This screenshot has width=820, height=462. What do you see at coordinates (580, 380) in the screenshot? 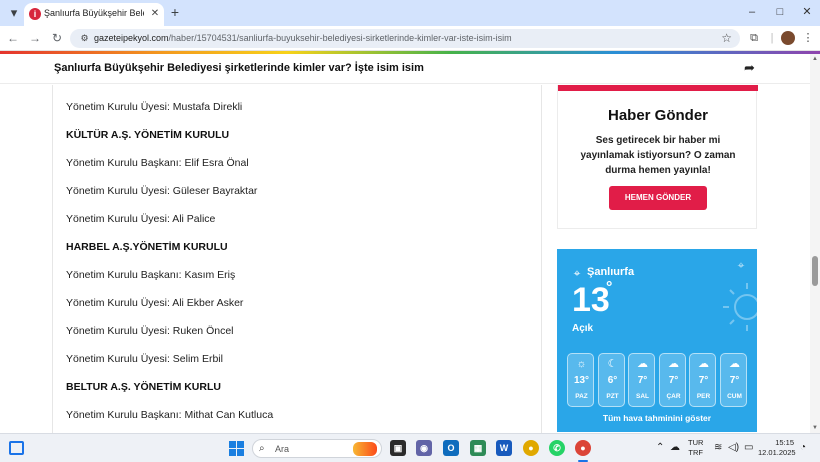
I see `forecast-day: ☼ 13° PAZ` at bounding box center [580, 380].